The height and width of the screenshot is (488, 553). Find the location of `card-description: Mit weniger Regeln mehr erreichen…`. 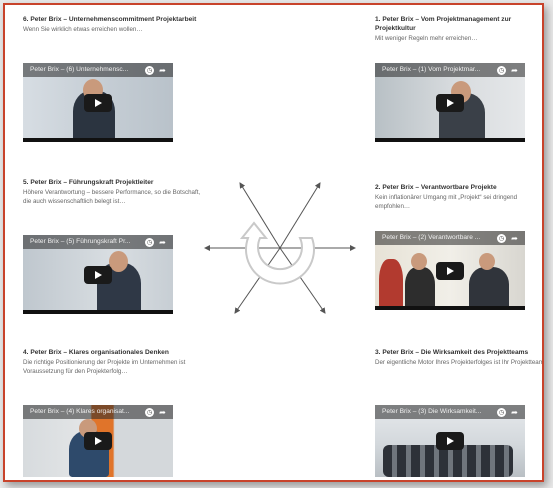

card-description: Mit weniger Regeln mehr erreichen… is located at coordinates (426, 38).